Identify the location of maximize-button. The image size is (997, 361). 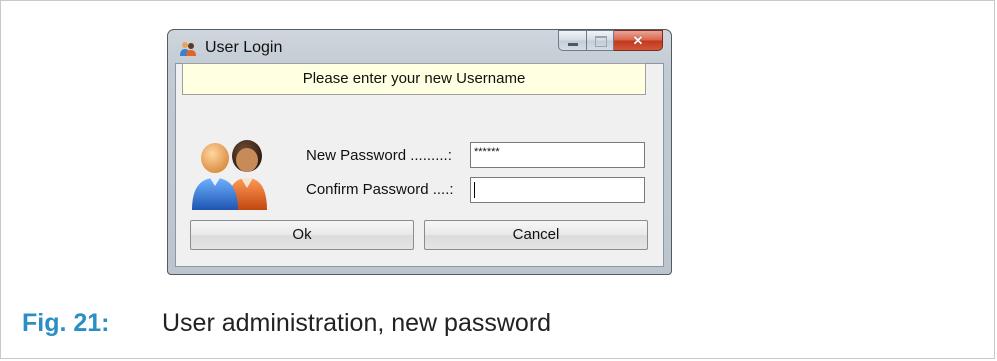
(600, 40).